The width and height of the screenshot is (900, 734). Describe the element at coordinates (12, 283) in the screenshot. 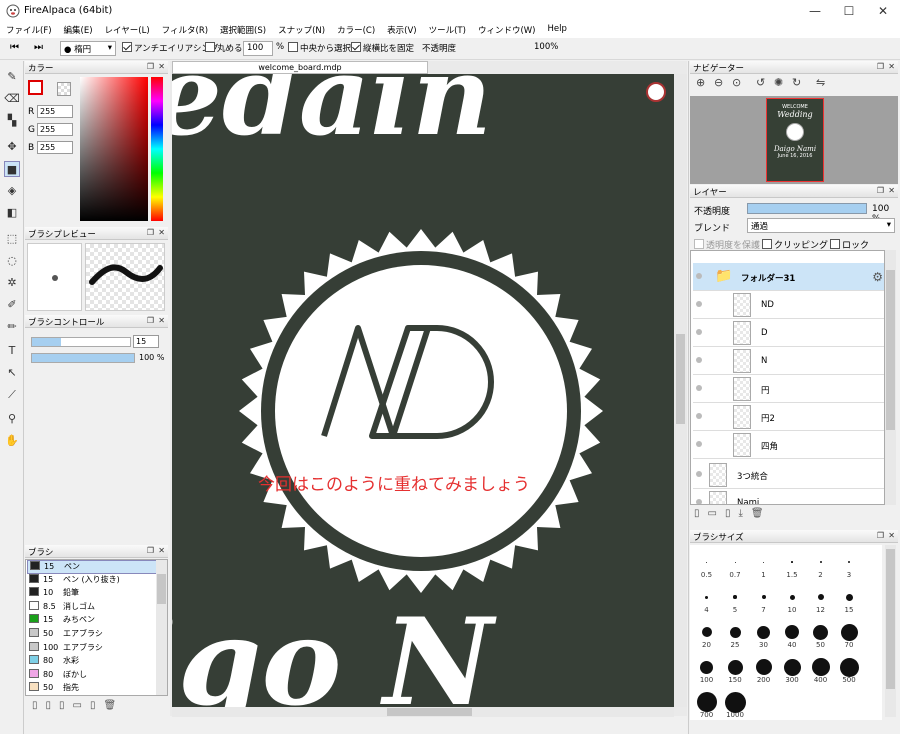

I see `magic-wand-icon: ✲` at that location.